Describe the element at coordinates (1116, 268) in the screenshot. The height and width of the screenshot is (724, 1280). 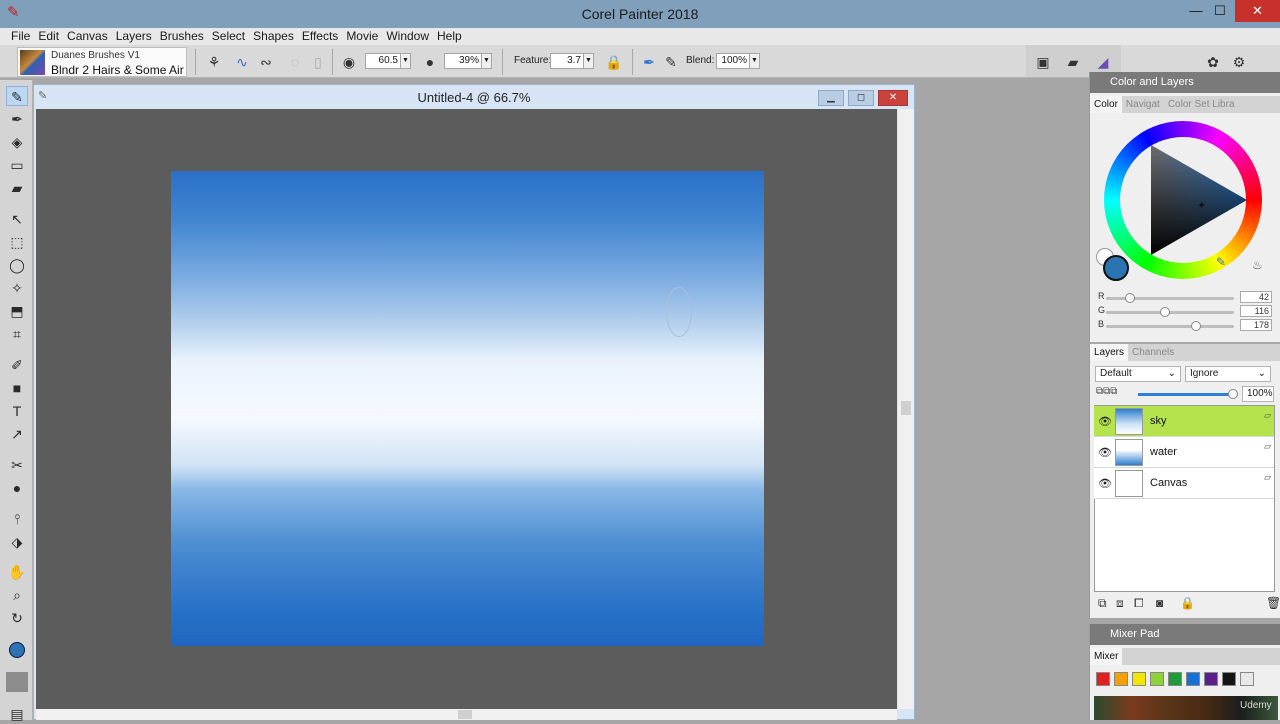
I see `main-color-large-swatch` at that location.